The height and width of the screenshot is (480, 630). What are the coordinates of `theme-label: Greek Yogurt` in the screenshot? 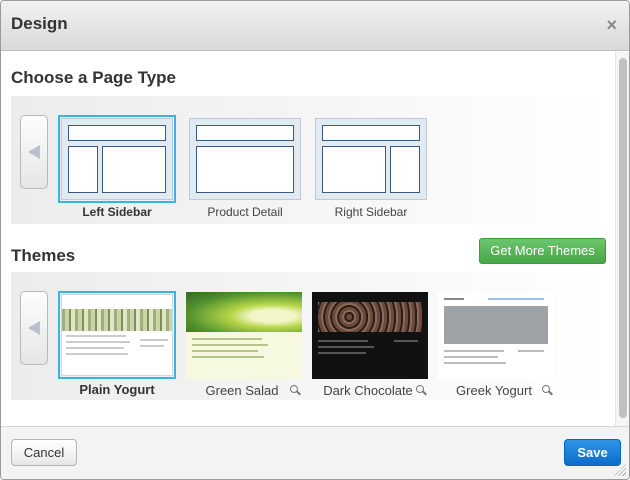 It's located at (494, 390).